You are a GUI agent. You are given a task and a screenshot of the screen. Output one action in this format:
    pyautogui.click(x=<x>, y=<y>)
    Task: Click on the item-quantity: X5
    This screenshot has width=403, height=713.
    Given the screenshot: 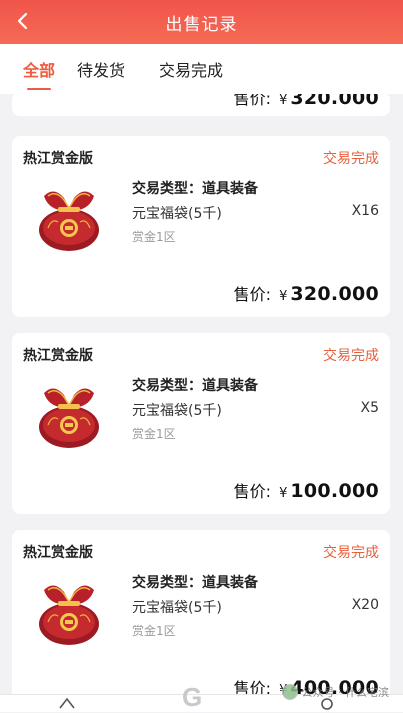 What is the action you would take?
    pyautogui.click(x=370, y=408)
    